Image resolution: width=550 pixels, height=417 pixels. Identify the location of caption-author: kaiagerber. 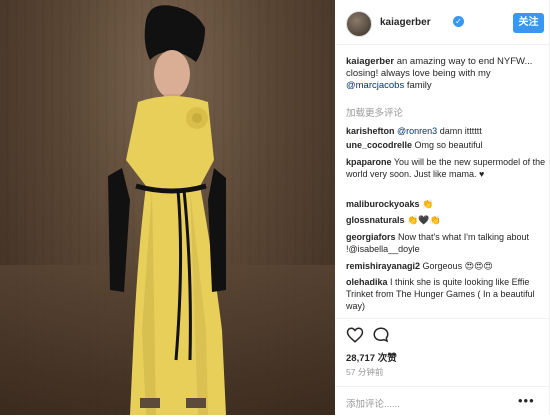
(370, 61).